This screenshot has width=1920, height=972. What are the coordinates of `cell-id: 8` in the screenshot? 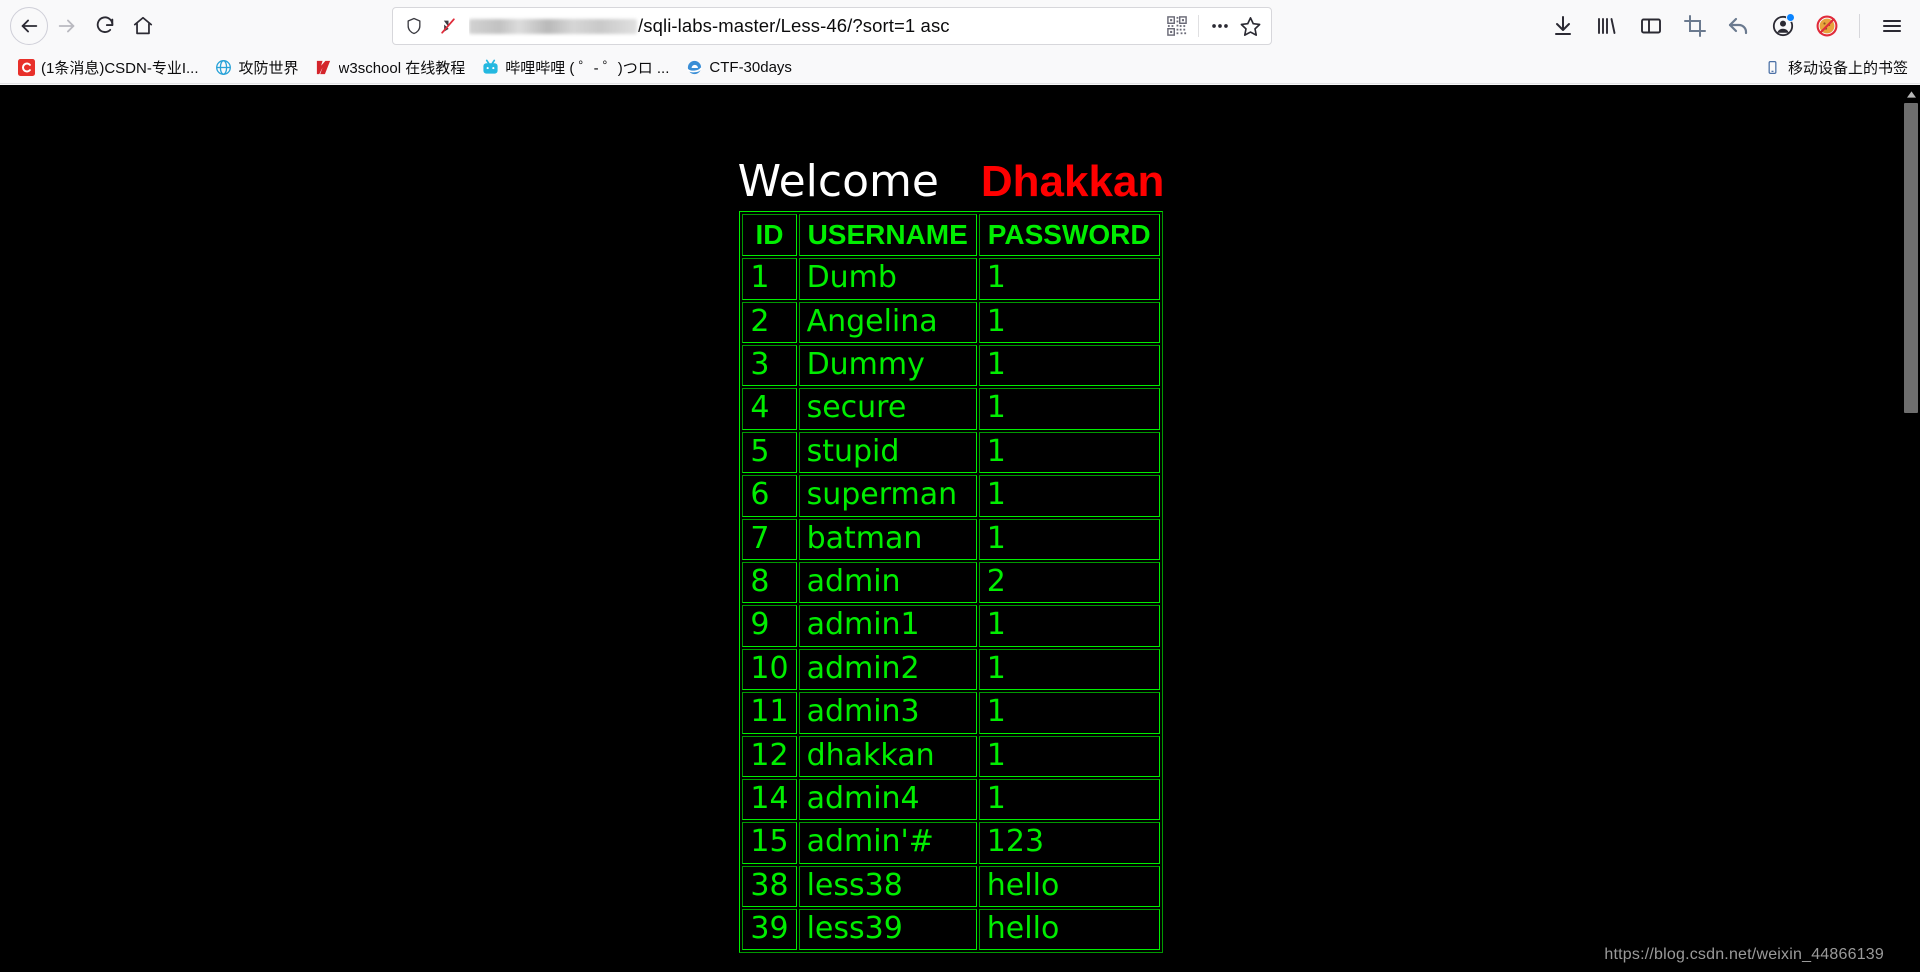 It's located at (769, 582).